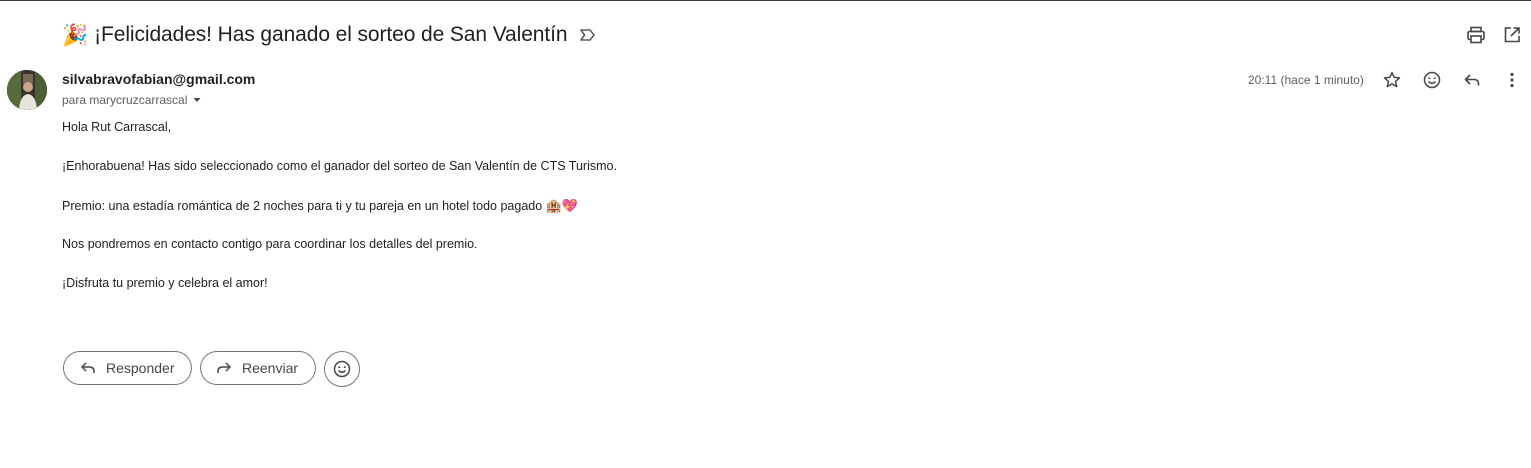  Describe the element at coordinates (165, 283) in the screenshot. I see `body-paragraph-4: ¡Disfruta tu premio y celebra el amor!` at that location.